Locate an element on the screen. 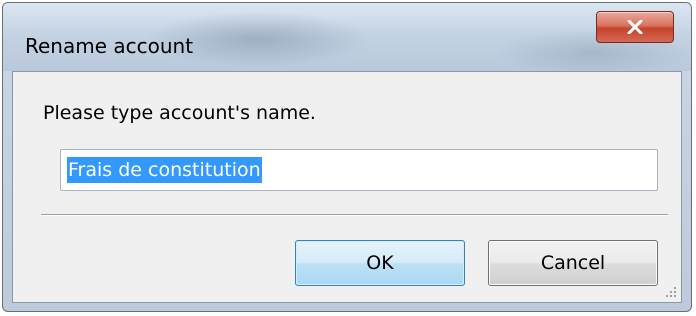 Image resolution: width=696 pixels, height=316 pixels. account-name-input: Frais de constitution is located at coordinates (359, 170).